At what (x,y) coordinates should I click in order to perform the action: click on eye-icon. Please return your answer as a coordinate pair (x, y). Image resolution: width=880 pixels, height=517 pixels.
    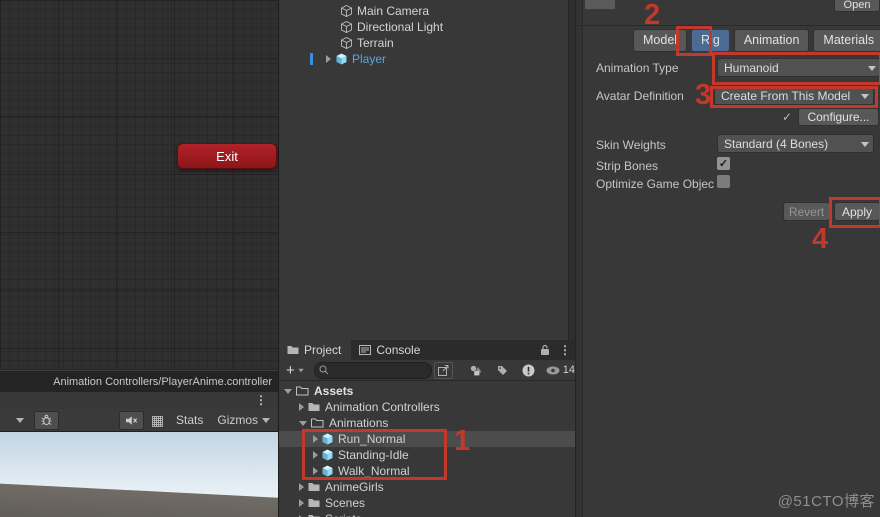
    Looking at the image, I should click on (553, 370).